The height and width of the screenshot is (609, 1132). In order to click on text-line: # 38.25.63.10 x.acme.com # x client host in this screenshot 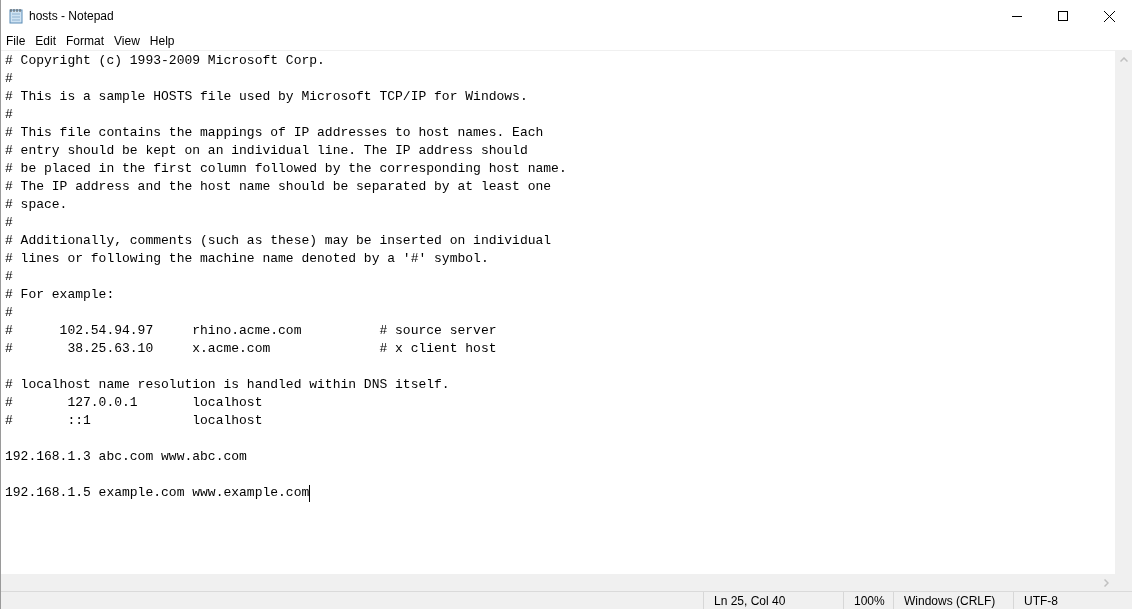, I will do `click(251, 349)`.